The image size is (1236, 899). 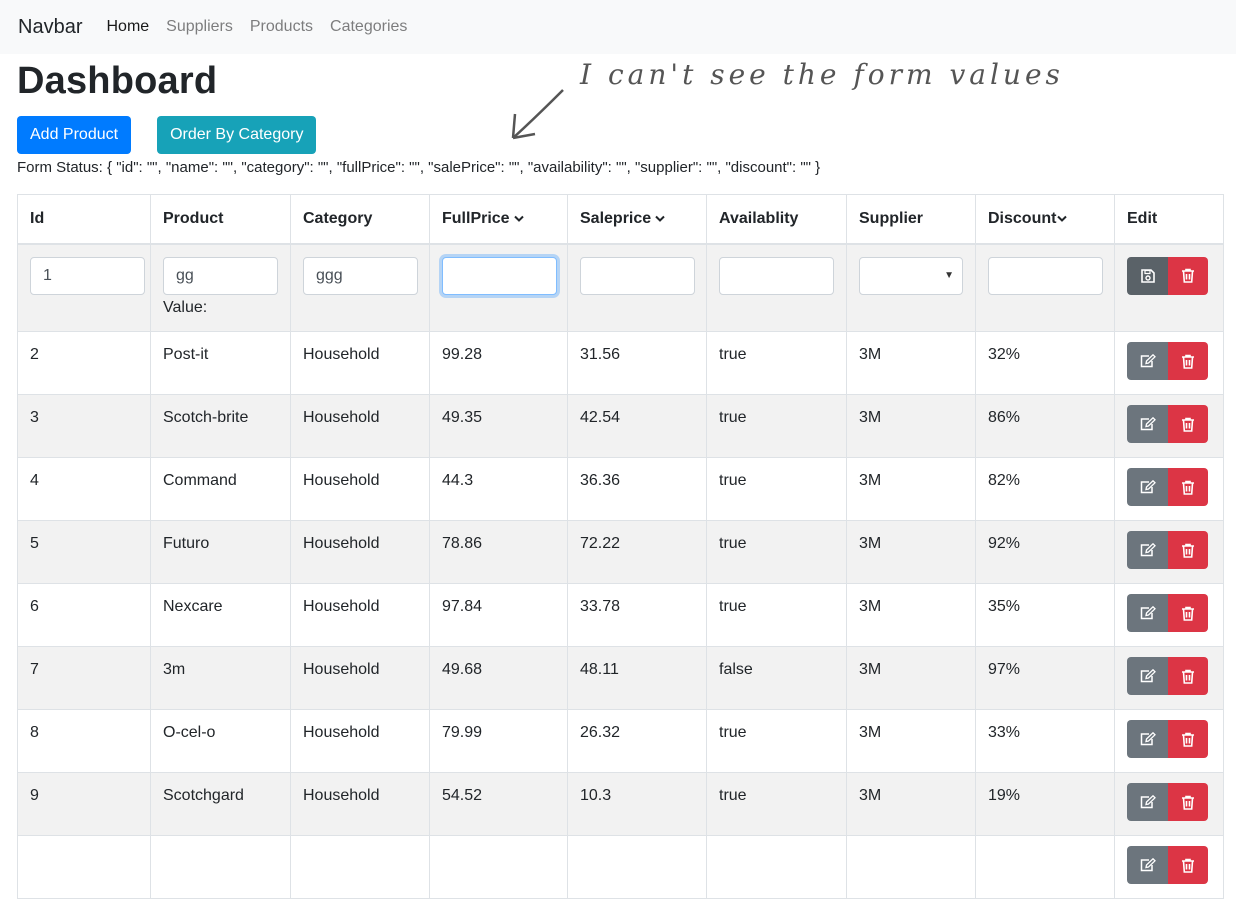 I want to click on cell-supplier, so click(x=911, y=867).